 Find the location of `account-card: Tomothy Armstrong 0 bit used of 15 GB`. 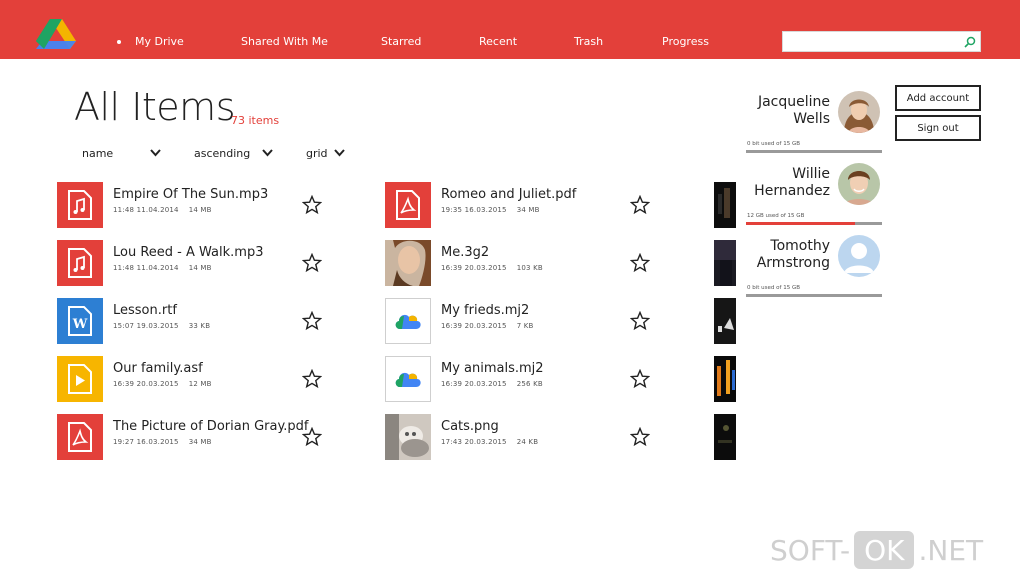

account-card: Tomothy Armstrong 0 bit used of 15 GB is located at coordinates (814, 269).